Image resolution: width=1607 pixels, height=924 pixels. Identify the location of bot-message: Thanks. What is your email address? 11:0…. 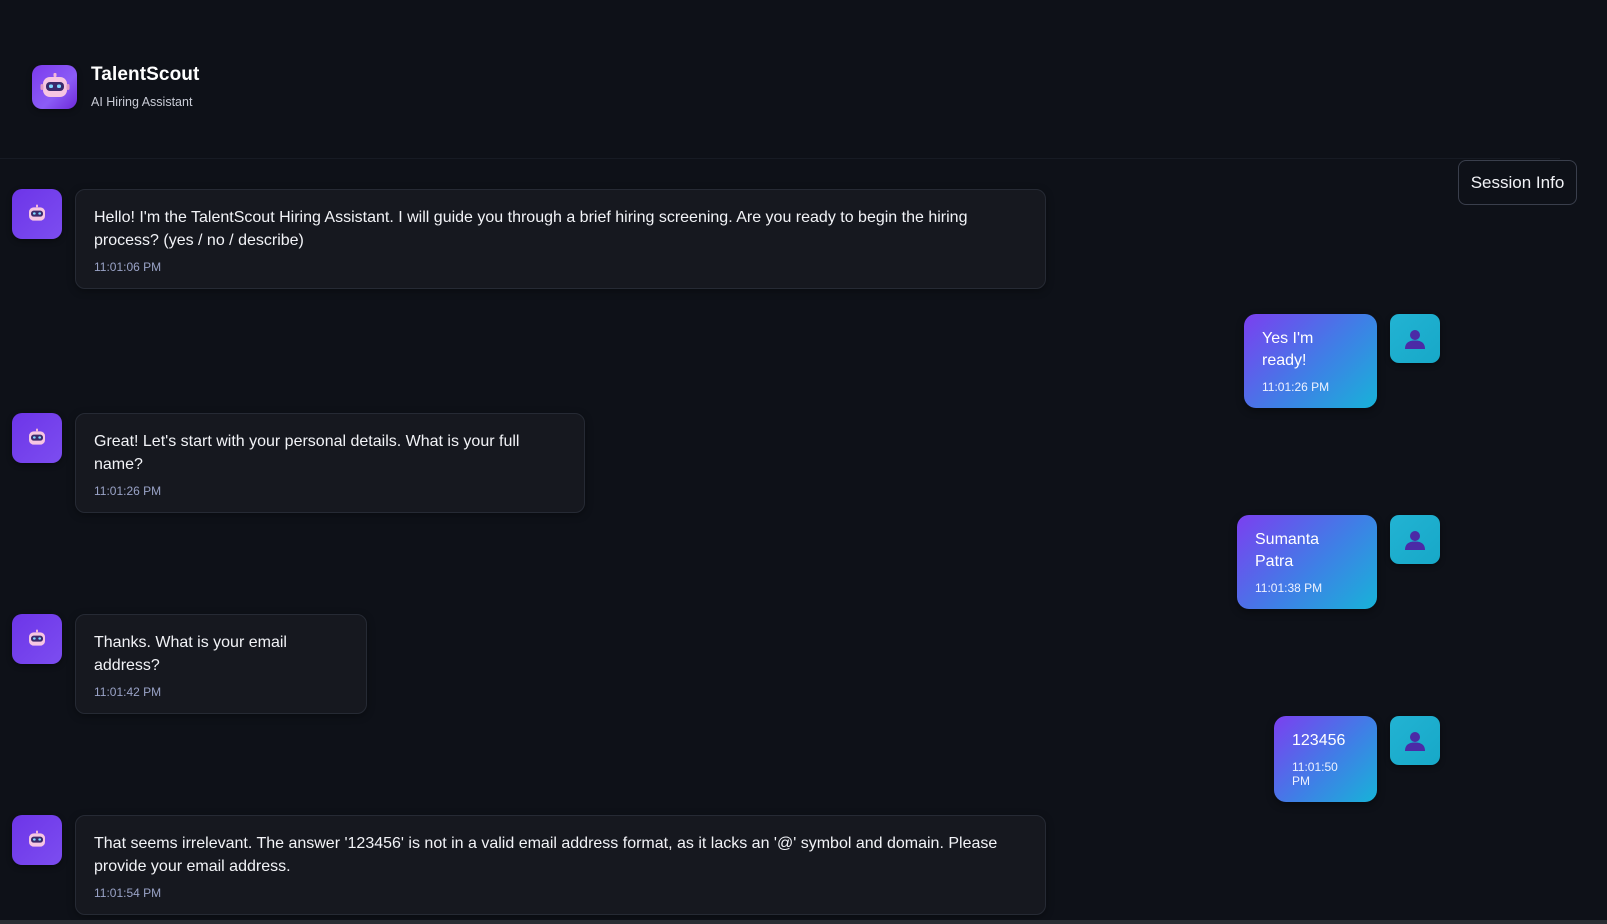
(221, 664).